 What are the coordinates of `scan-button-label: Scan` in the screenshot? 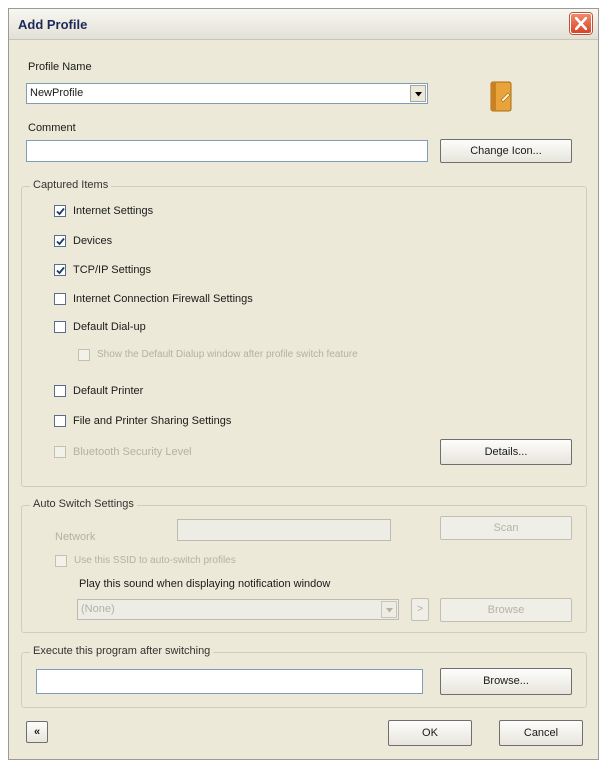 It's located at (506, 528).